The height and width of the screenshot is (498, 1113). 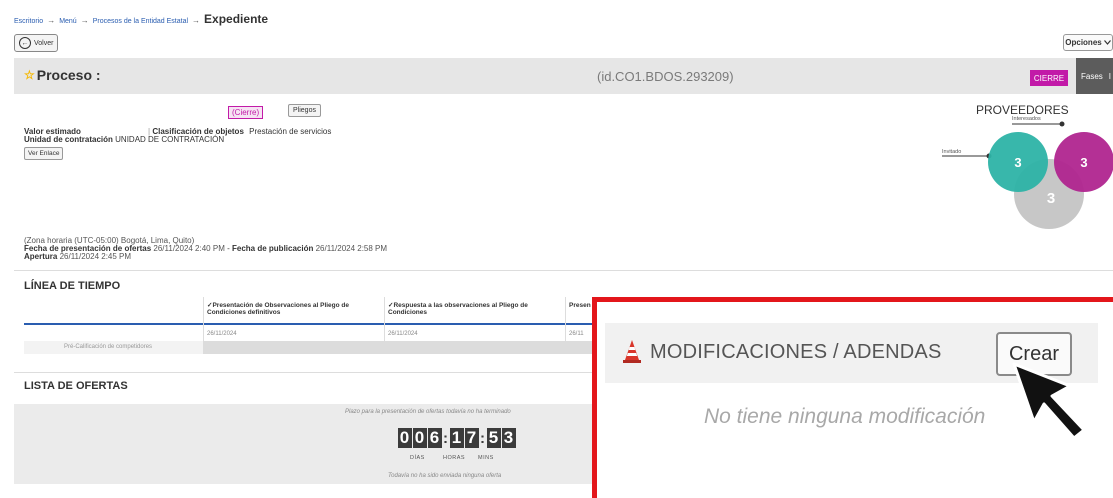 I want to click on apertura-row: Apertura 26/11/2024 2:45 PM, so click(x=78, y=256).